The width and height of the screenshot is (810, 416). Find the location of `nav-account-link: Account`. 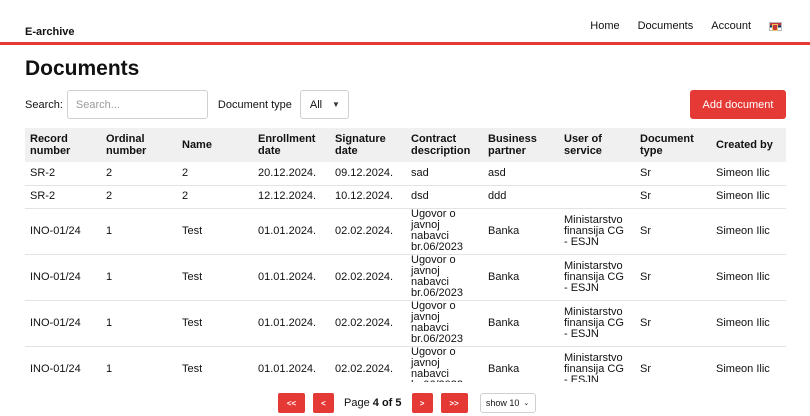

nav-account-link: Account is located at coordinates (731, 26).